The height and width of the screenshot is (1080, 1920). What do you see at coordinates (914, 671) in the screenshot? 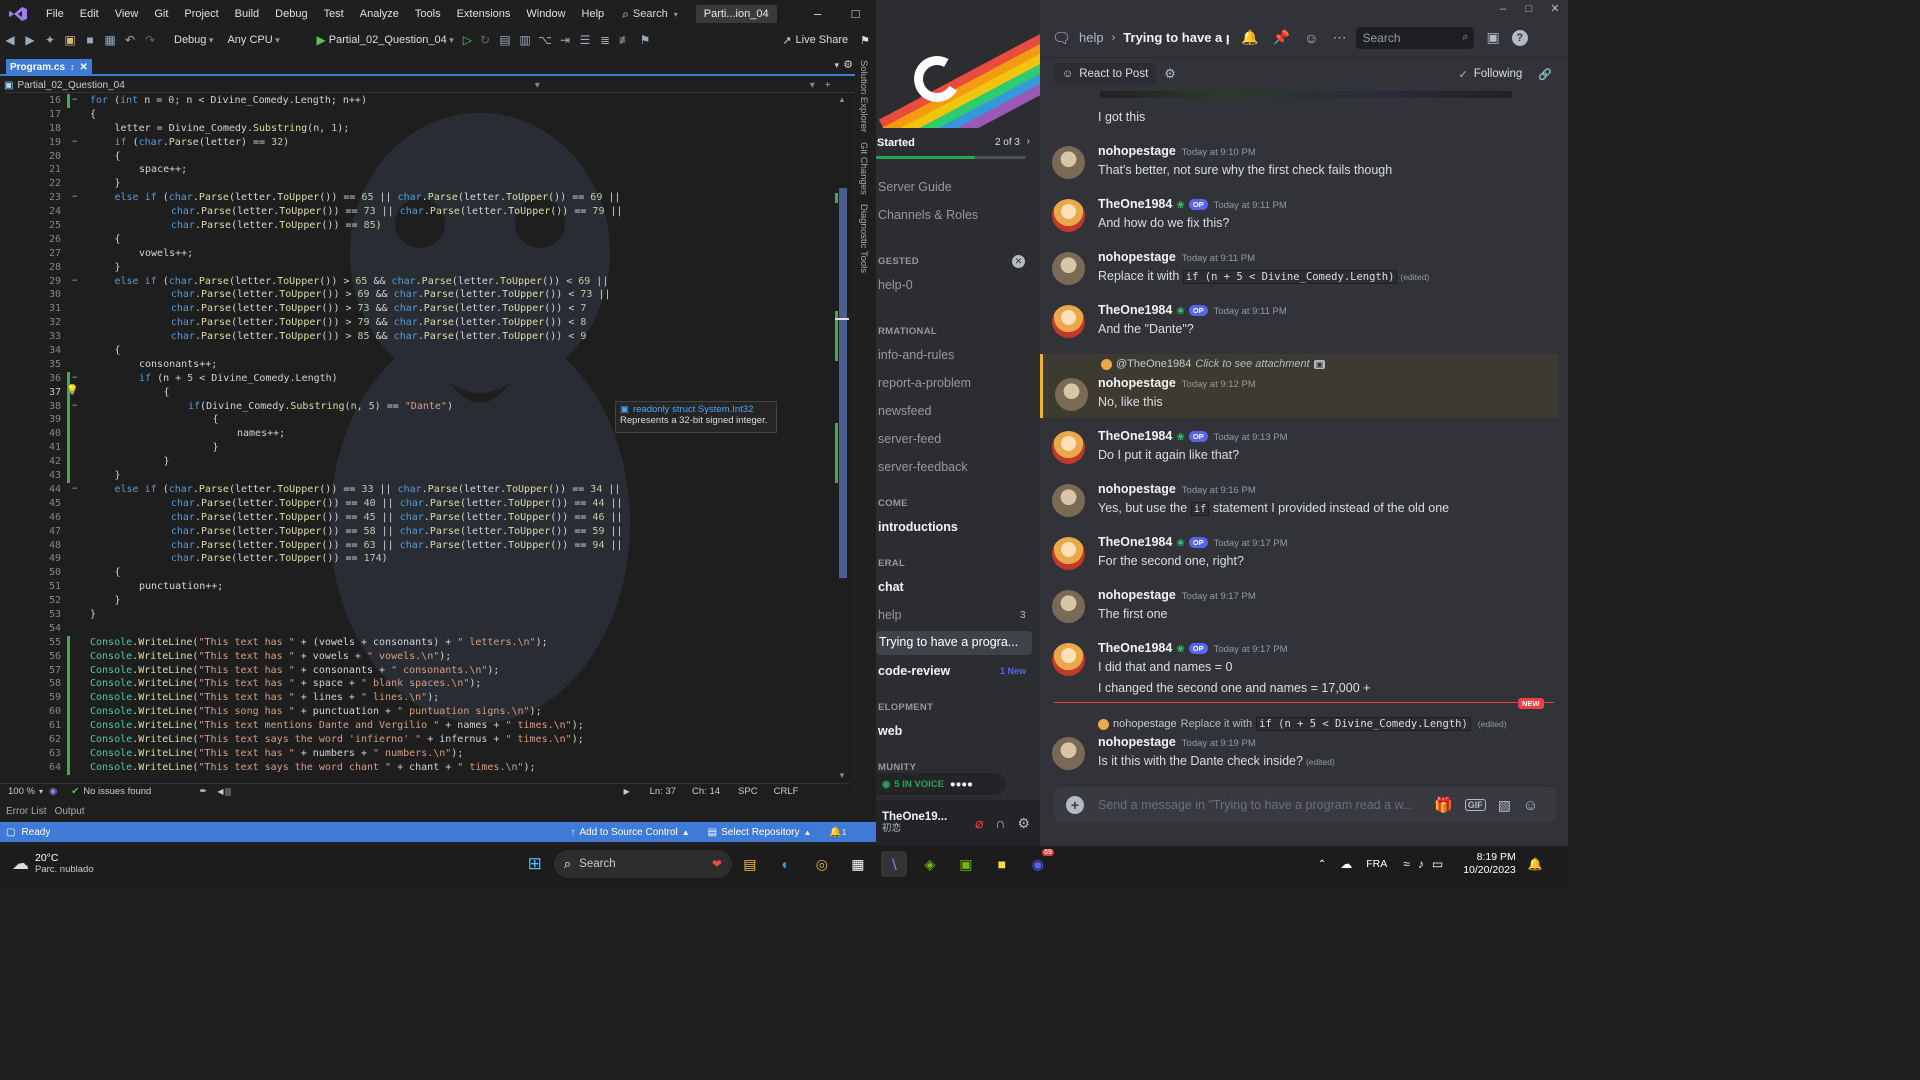
I see `sidebar-item-code-review: code-review` at bounding box center [914, 671].